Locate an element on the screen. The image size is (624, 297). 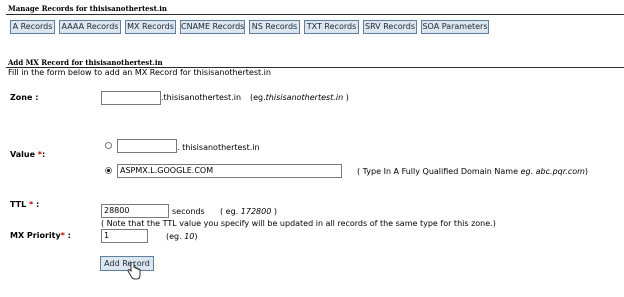
ttl-input: 28800 is located at coordinates (135, 211).